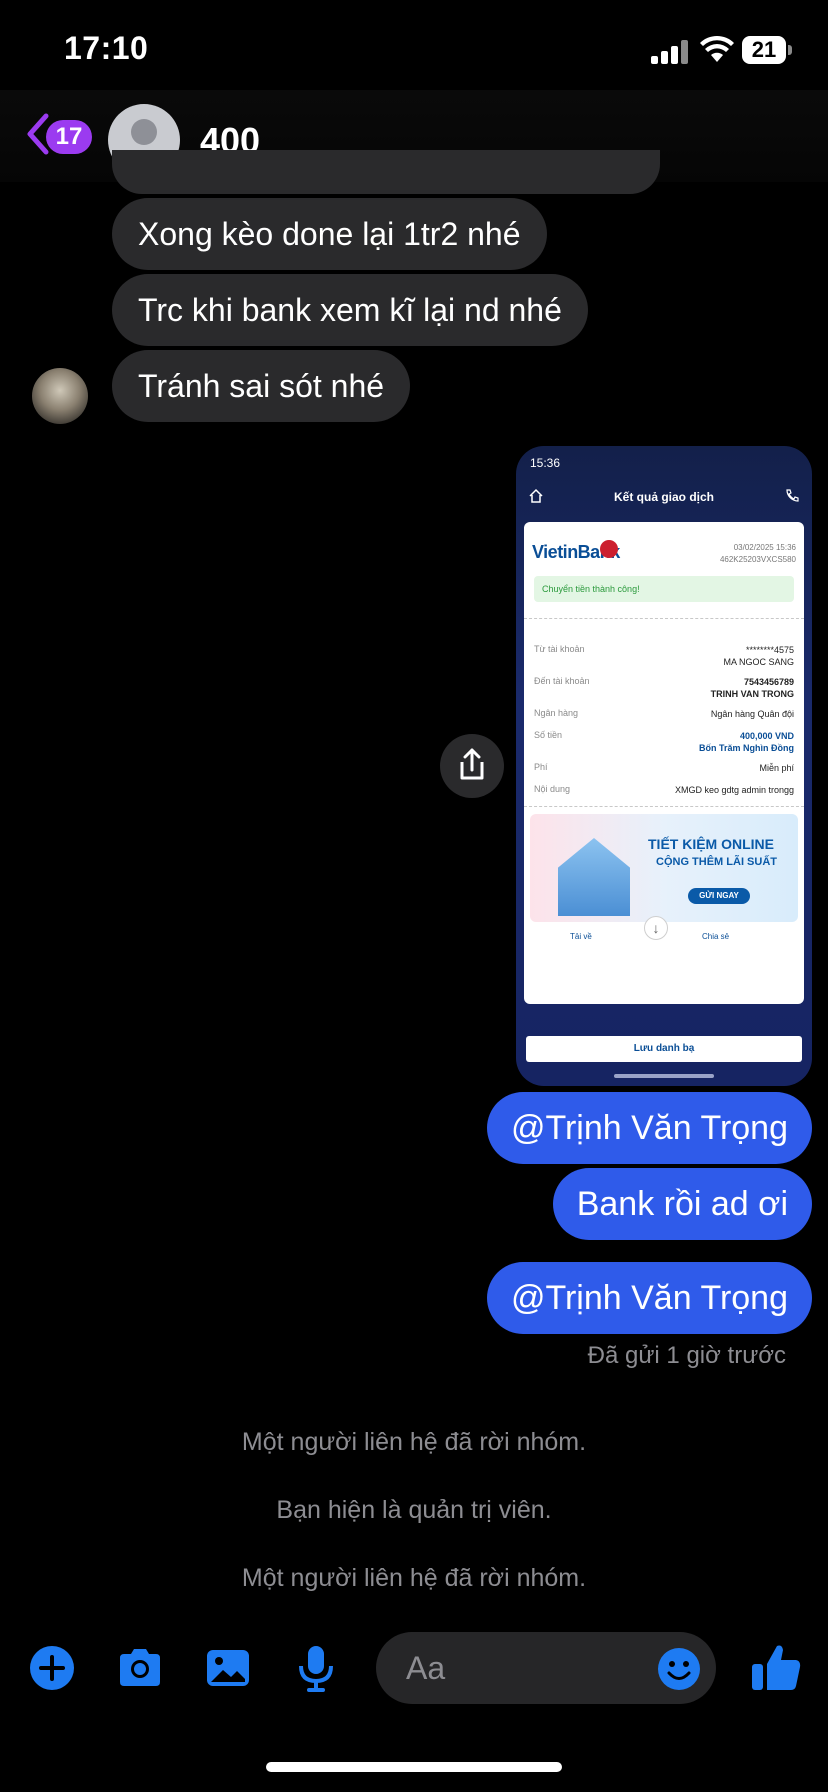 The image size is (828, 1792). What do you see at coordinates (414, 50) in the screenshot?
I see `status-bar: 17:10 21` at bounding box center [414, 50].